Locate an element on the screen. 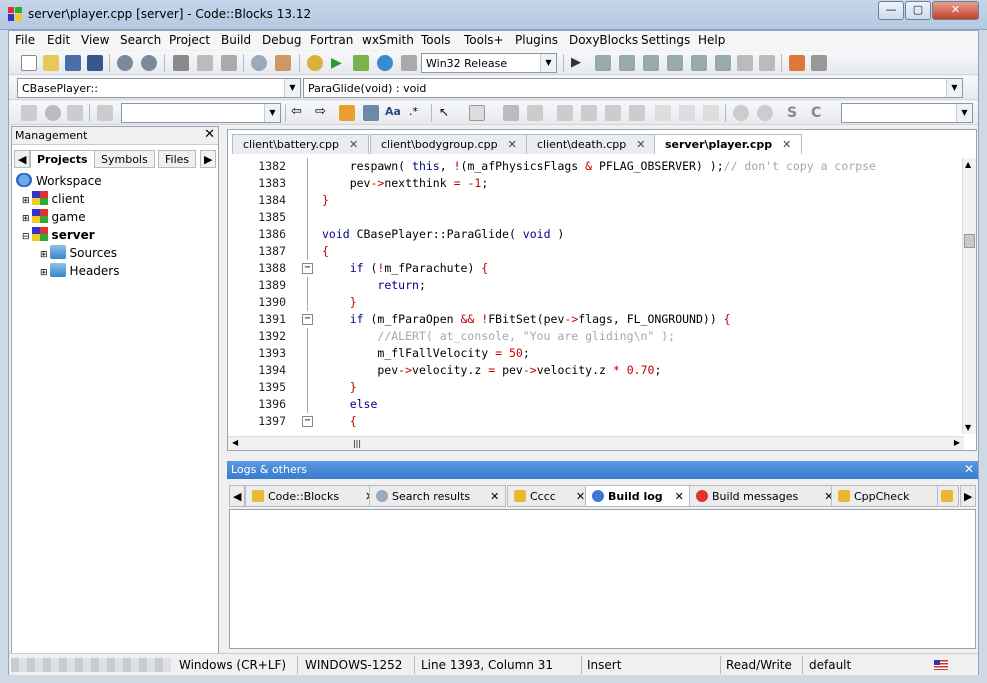 The width and height of the screenshot is (987, 683). menu-help: Help is located at coordinates (711, 40).